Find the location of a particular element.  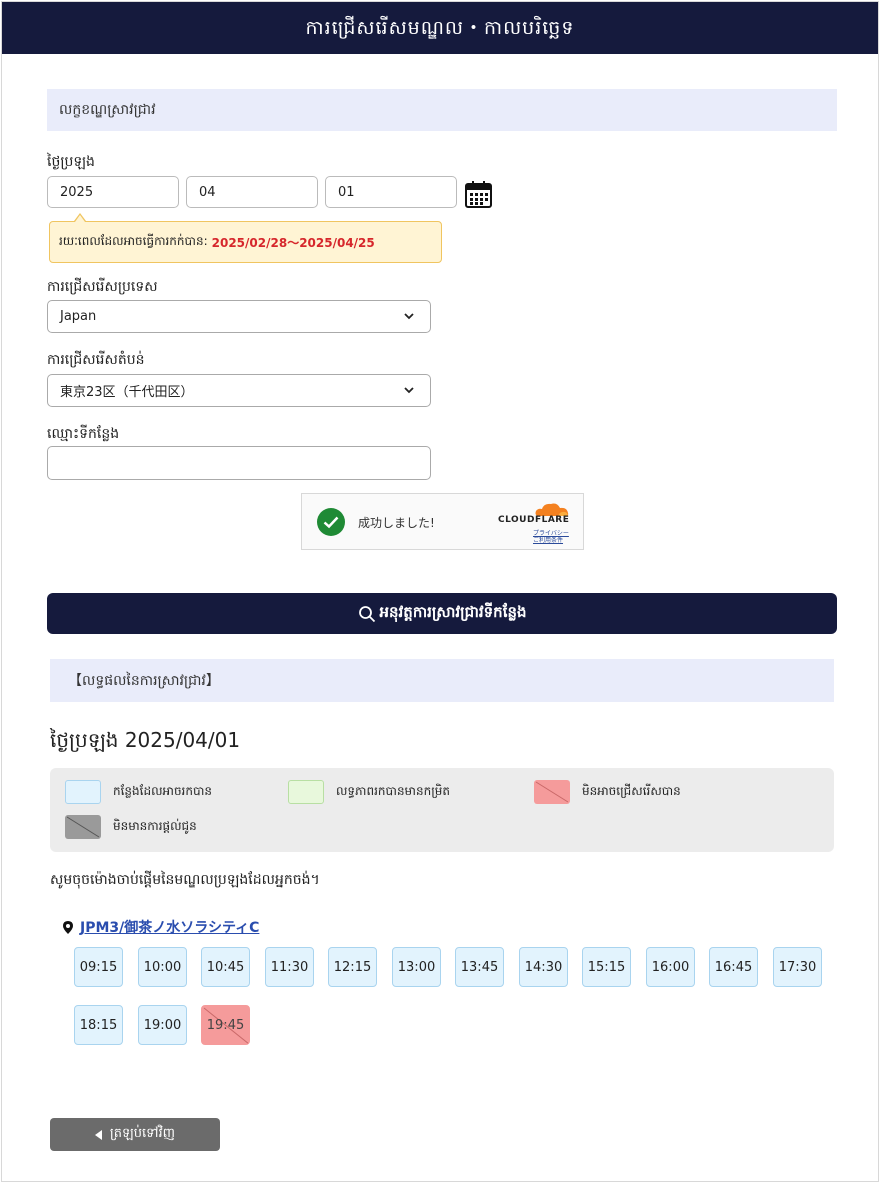

country-select: Japan is located at coordinates (239, 316).